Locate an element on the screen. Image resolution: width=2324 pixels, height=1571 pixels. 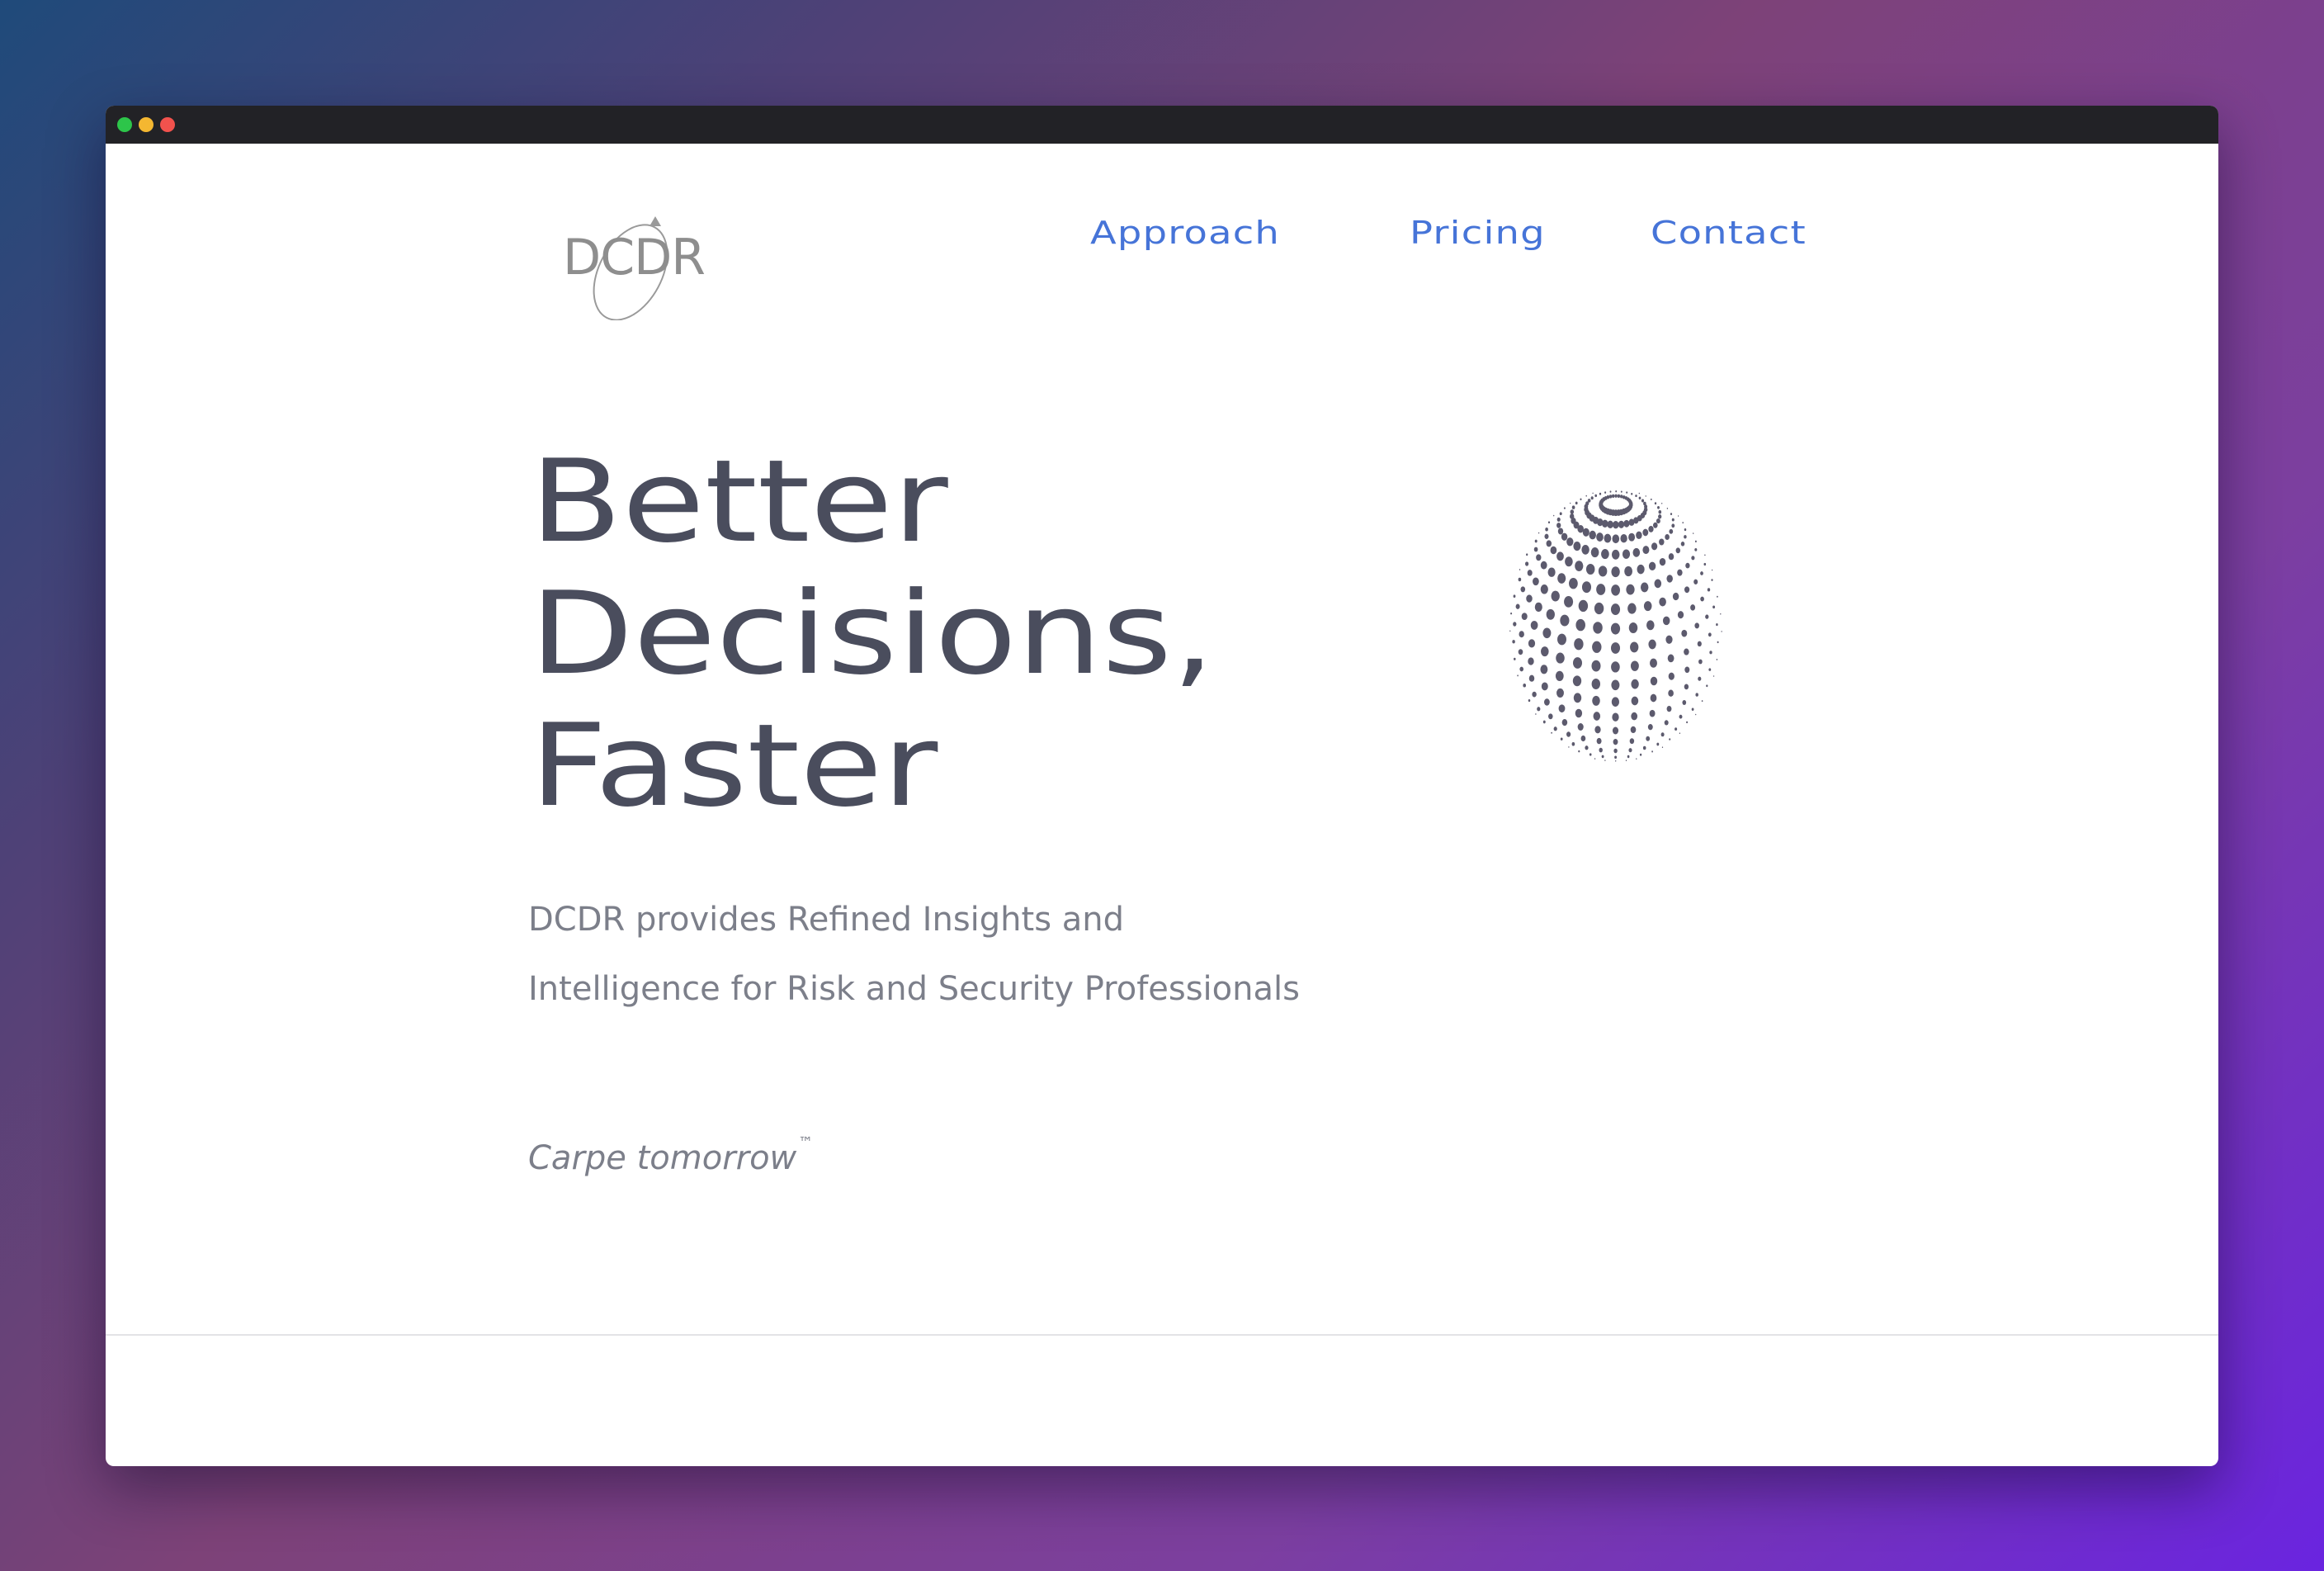
hero-headline: Better Decisions, Faster is located at coordinates (873, 634).